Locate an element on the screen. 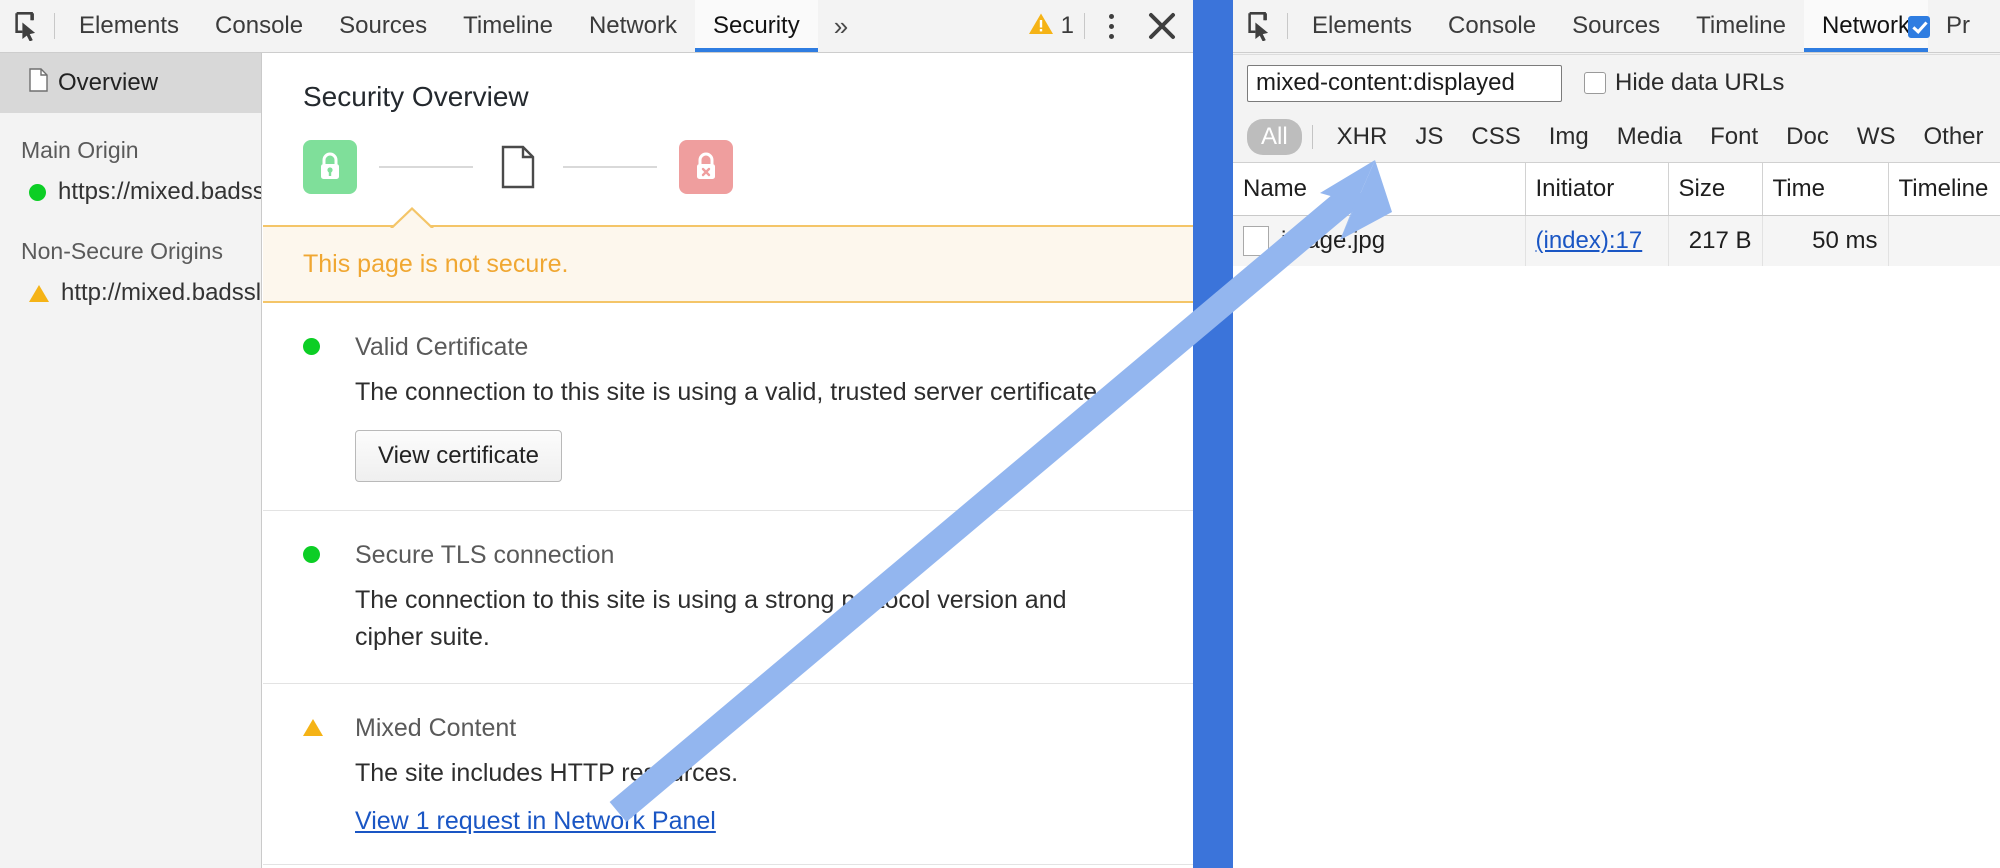 This screenshot has height=868, width=2000. checkbox-box-checked is located at coordinates (1918, 27).